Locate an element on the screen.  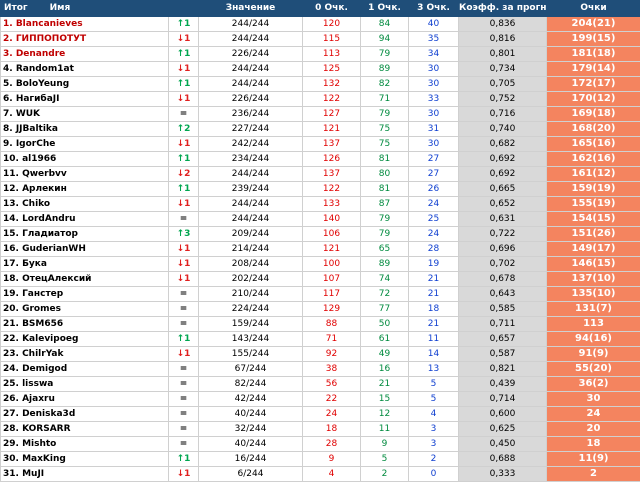
points-cell: 199(15) is located at coordinates (593, 39).